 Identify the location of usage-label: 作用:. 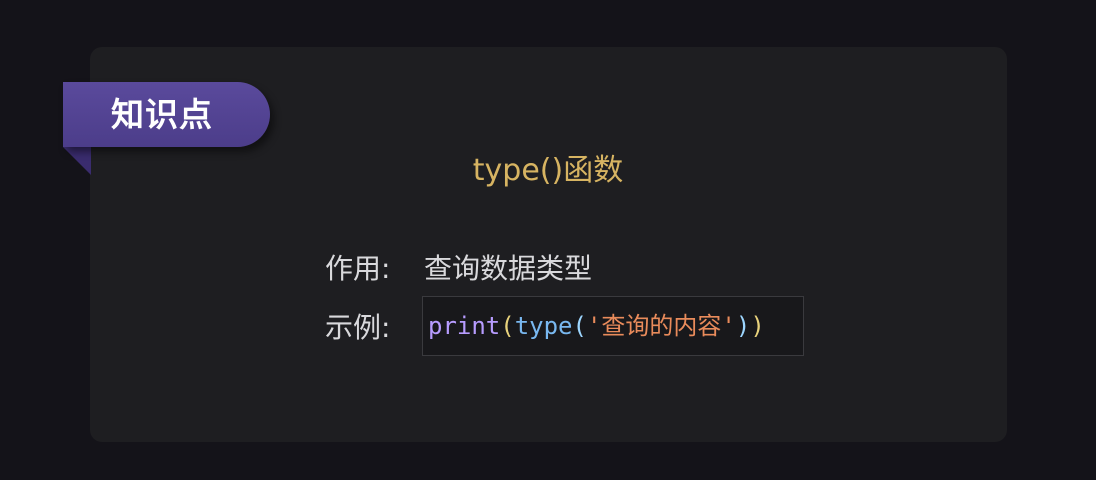
(358, 268).